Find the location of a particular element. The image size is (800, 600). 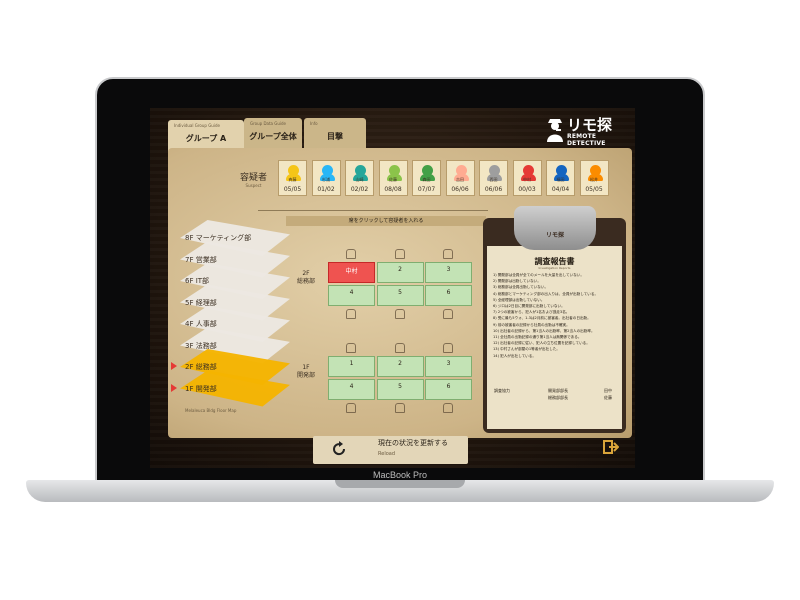

floor-4: 4F 人事部 is located at coordinates (235, 324).